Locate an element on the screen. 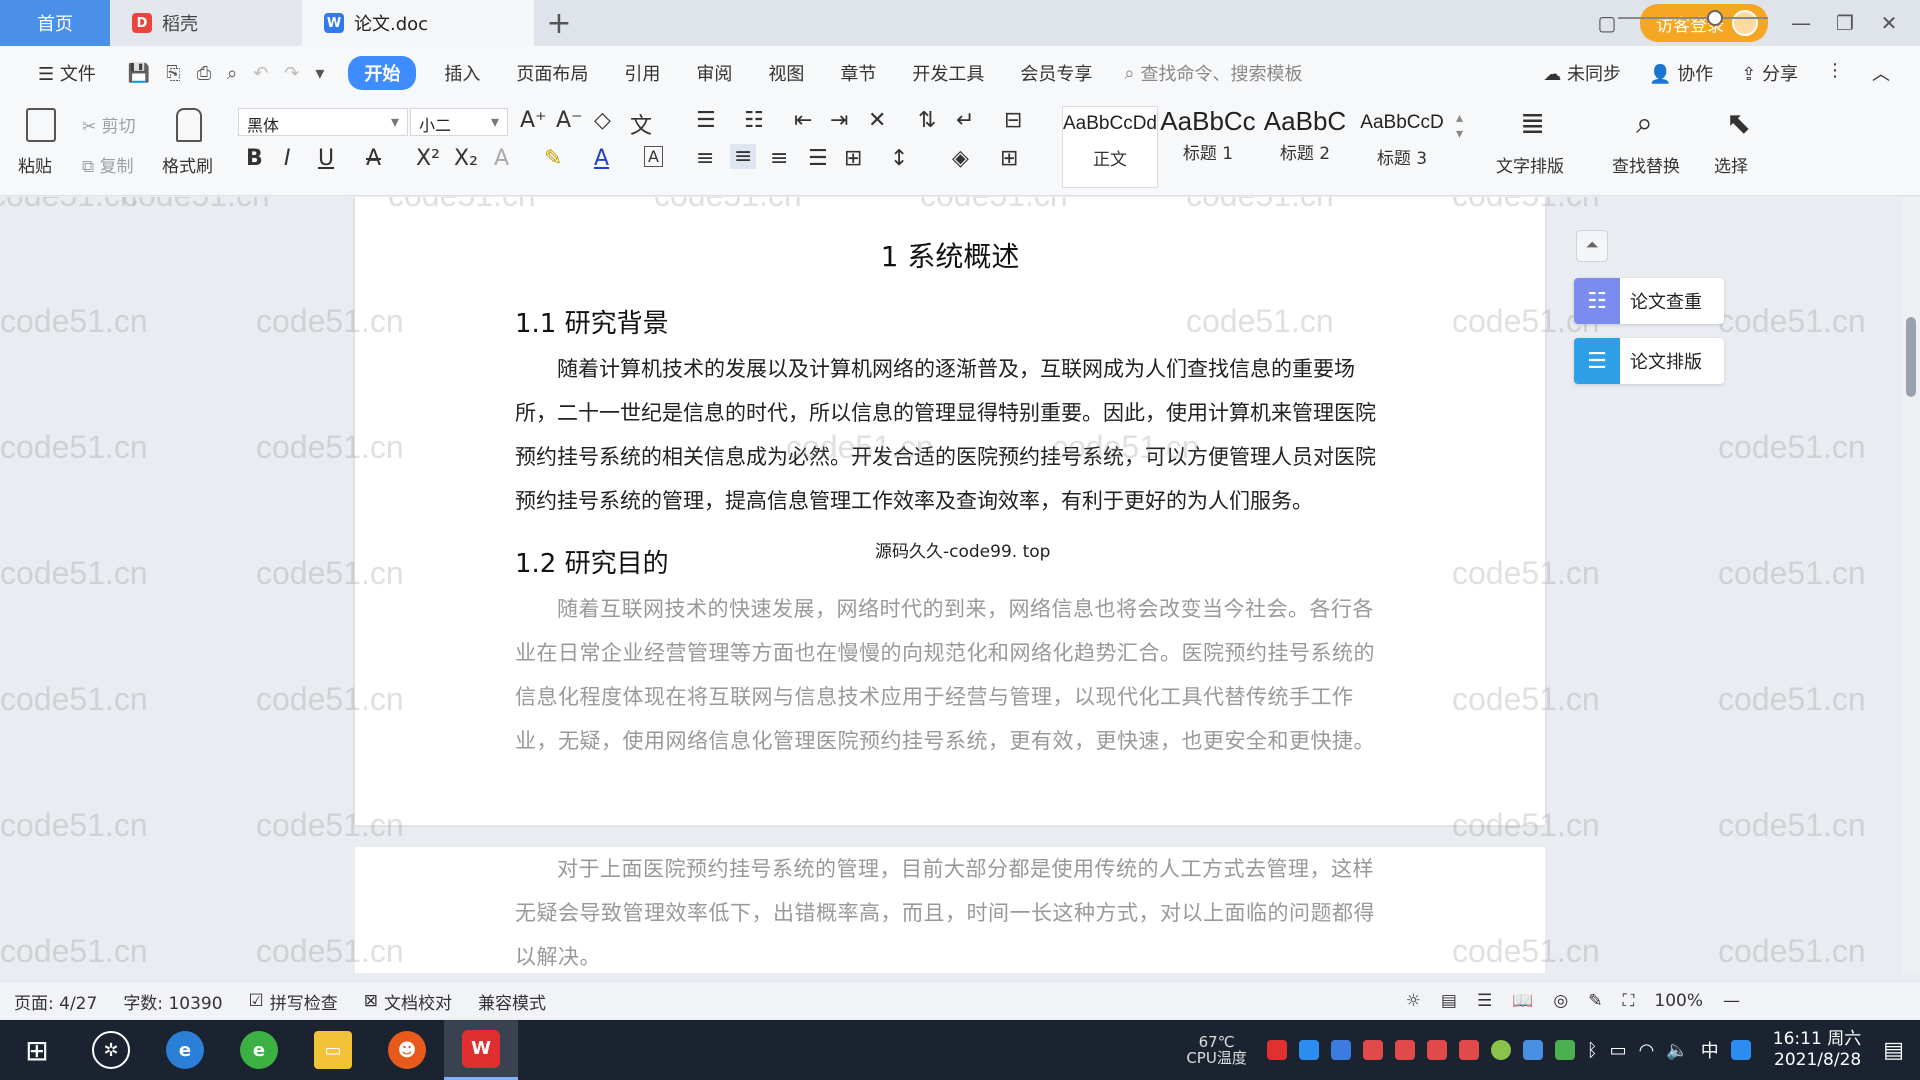 This screenshot has height=1080, width=1920. clear-format-icon: ◇ is located at coordinates (602, 120).